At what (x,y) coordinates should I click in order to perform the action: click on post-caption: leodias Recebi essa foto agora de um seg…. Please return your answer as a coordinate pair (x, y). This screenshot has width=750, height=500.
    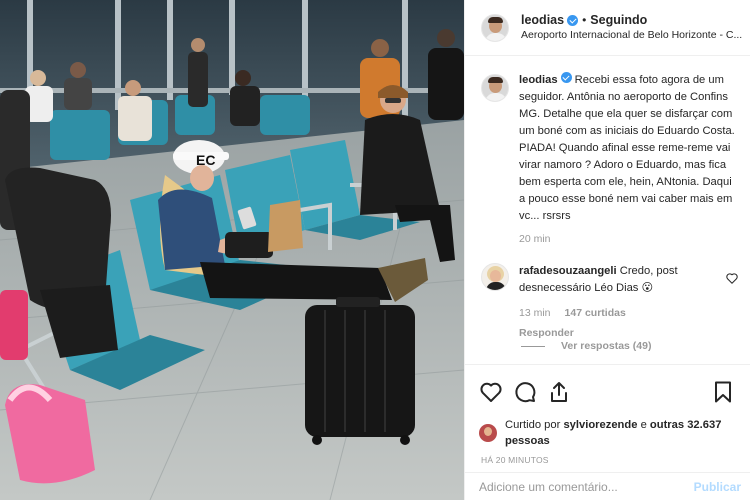
    Looking at the image, I should click on (610, 160).